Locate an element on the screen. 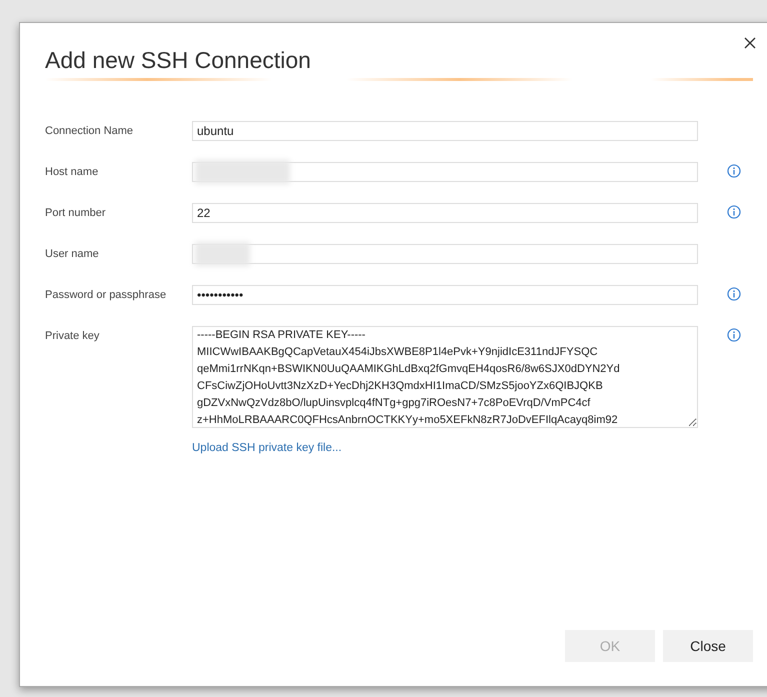 Image resolution: width=767 pixels, height=697 pixels. field-label: Private key is located at coordinates (72, 336).